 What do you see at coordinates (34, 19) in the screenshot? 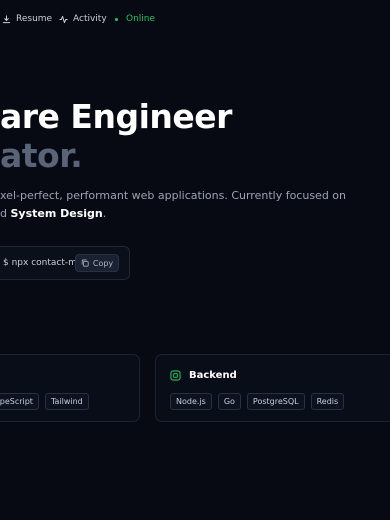
I see `resume-label: Resume` at bounding box center [34, 19].